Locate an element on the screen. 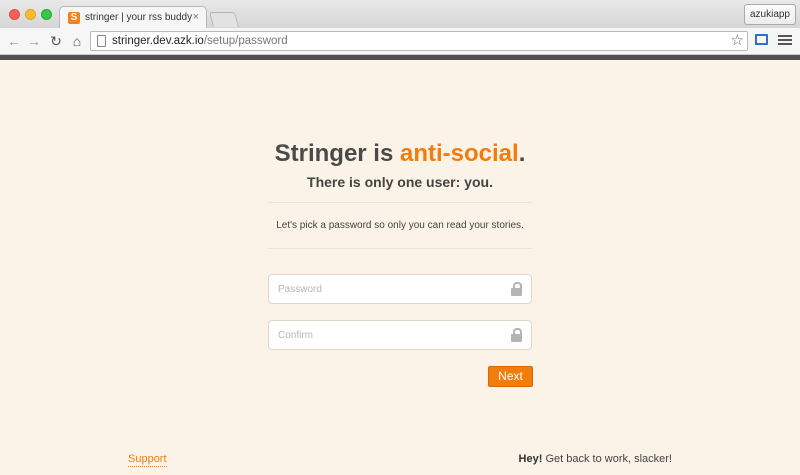 The height and width of the screenshot is (475, 800). address-bar: stringer.dev.azk.io/setup/password ☆ is located at coordinates (419, 41).